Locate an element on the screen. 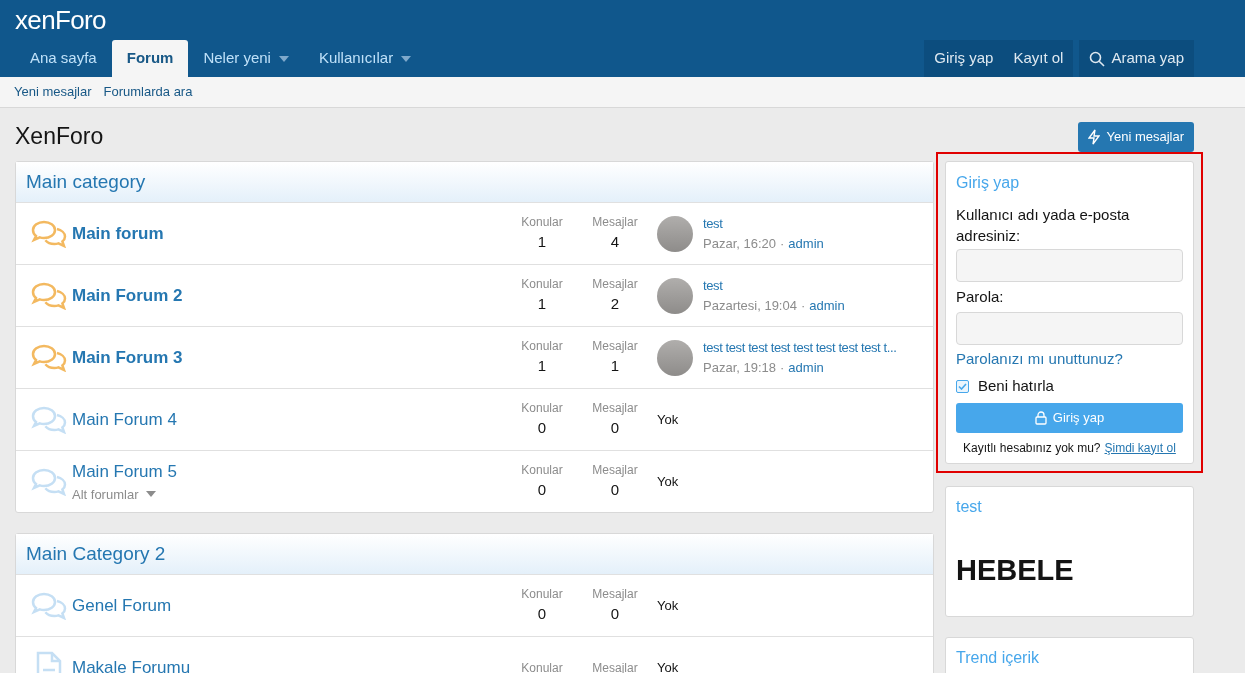 The height and width of the screenshot is (673, 1245). widget-title: test is located at coordinates (969, 506).